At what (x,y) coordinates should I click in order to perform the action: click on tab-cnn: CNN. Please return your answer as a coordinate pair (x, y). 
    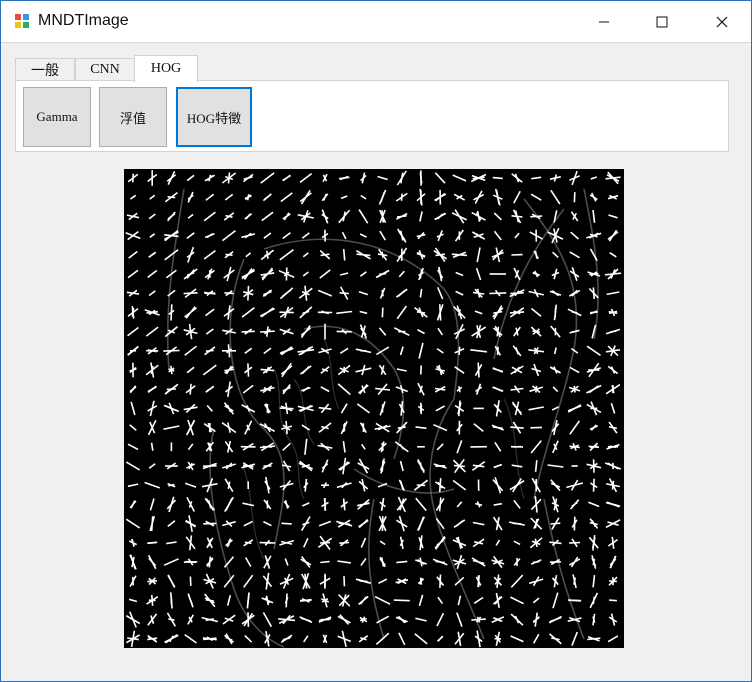
    Looking at the image, I should click on (105, 69).